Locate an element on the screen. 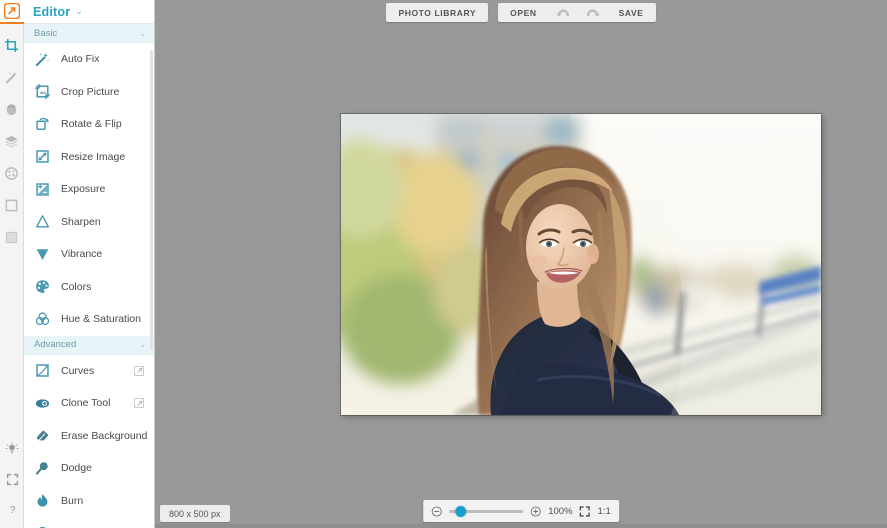  menu-item-crop-picture: Crop Picture is located at coordinates (89, 92).